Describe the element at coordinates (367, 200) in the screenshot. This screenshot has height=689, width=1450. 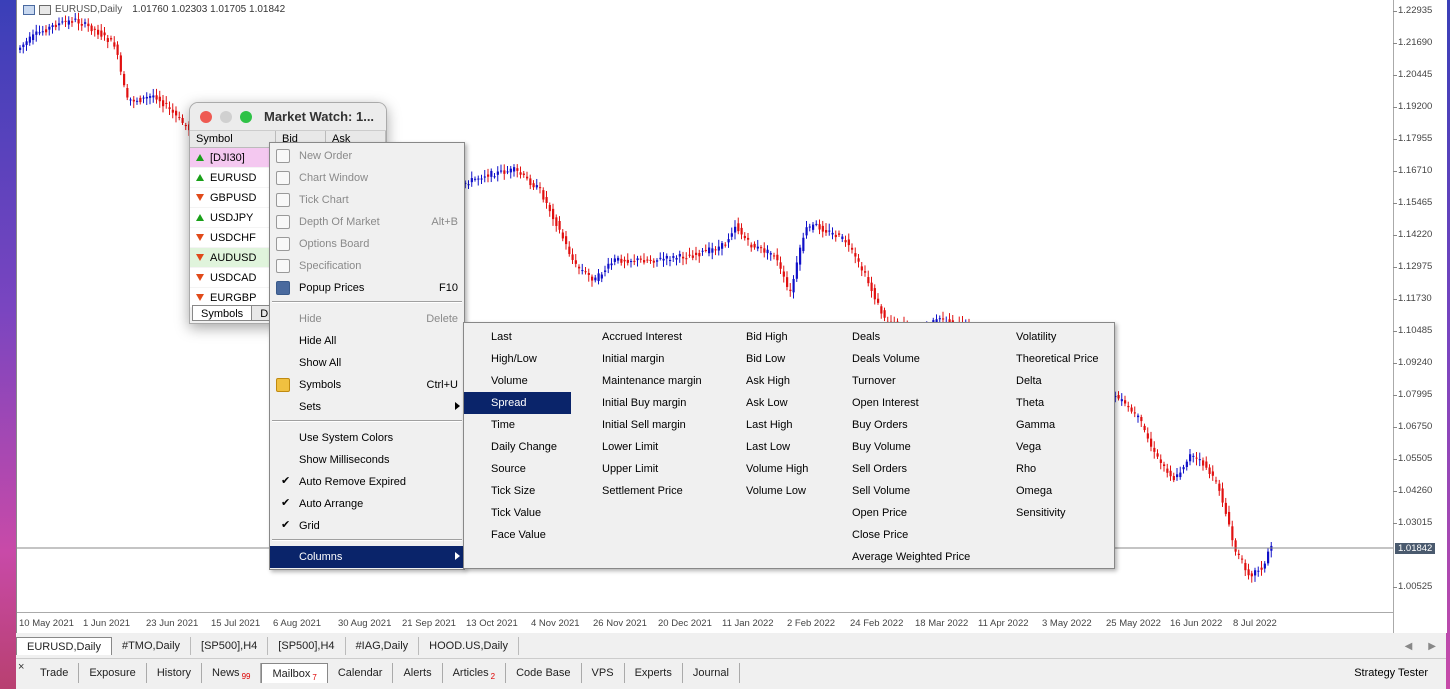
I see `menu-item-tick-chart: Tick Chart` at that location.